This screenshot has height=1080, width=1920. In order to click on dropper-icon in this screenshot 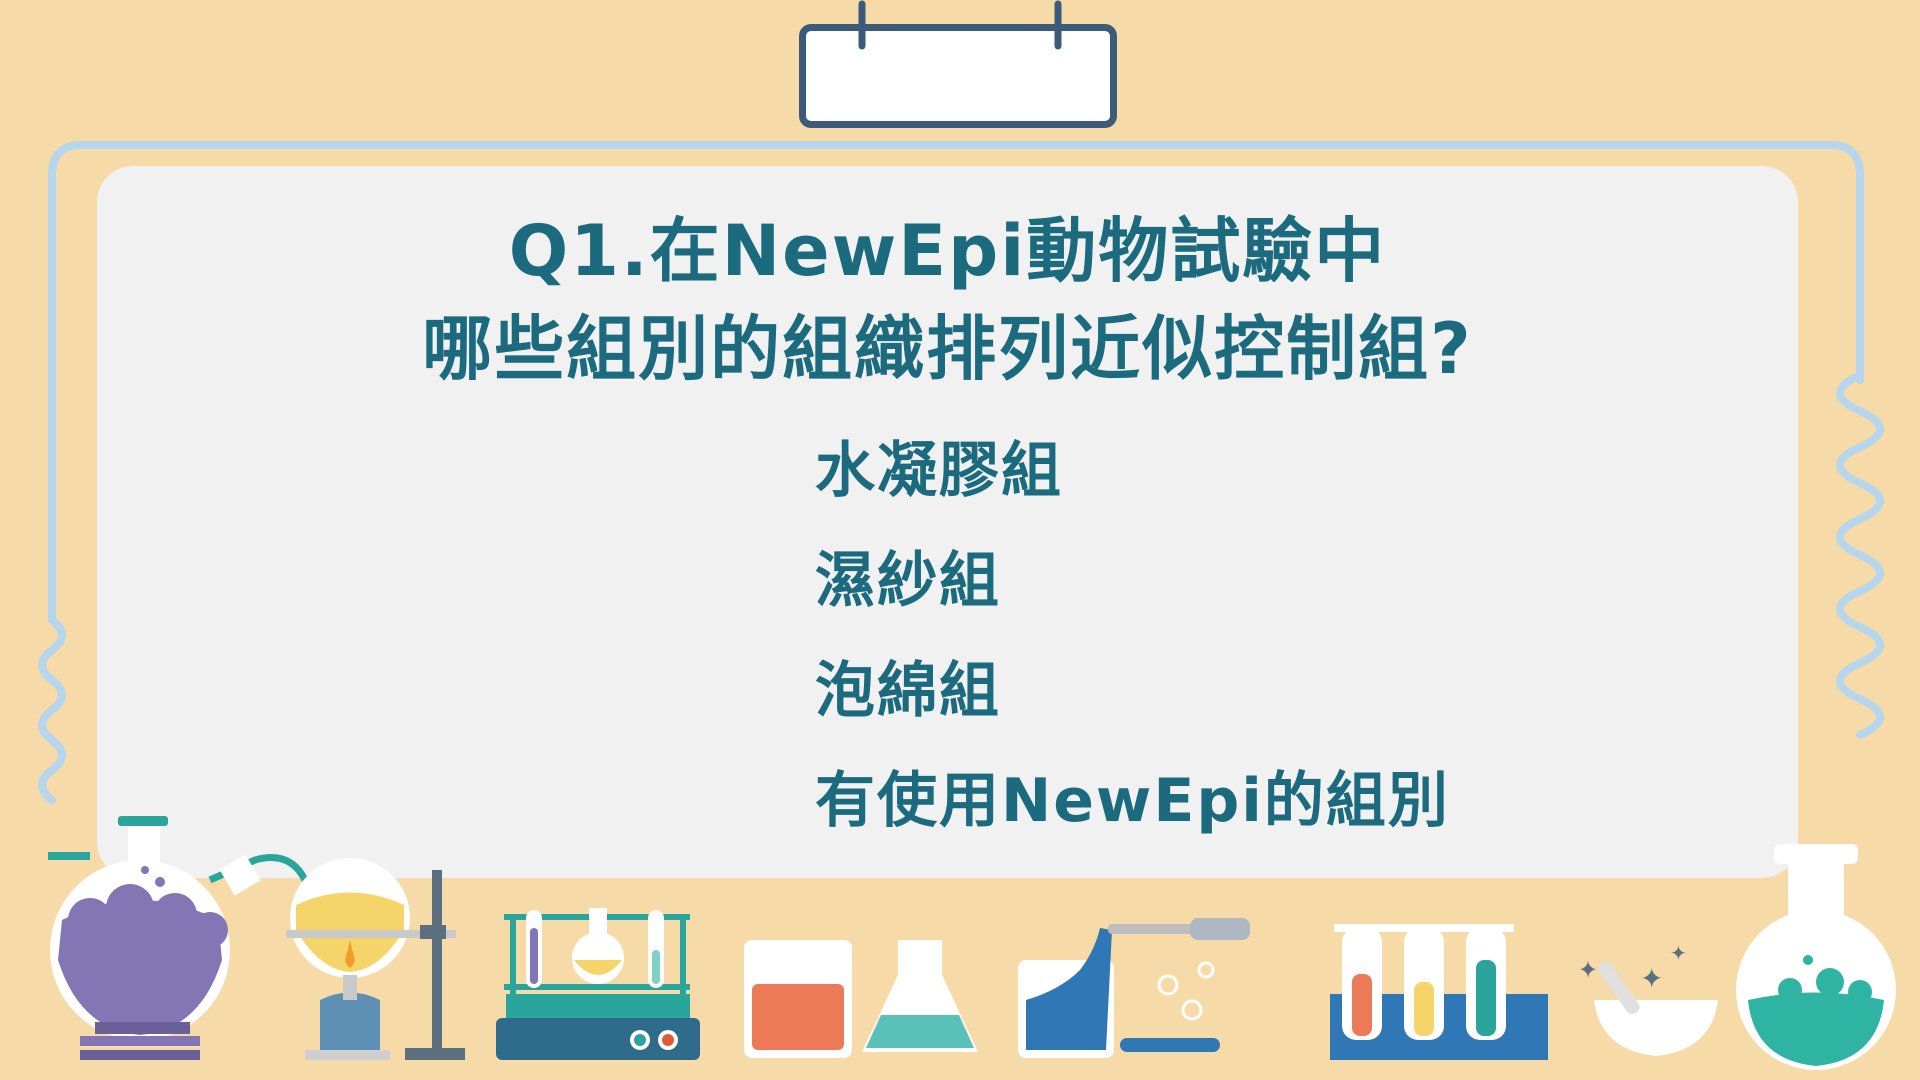, I will do `click(1179, 985)`.